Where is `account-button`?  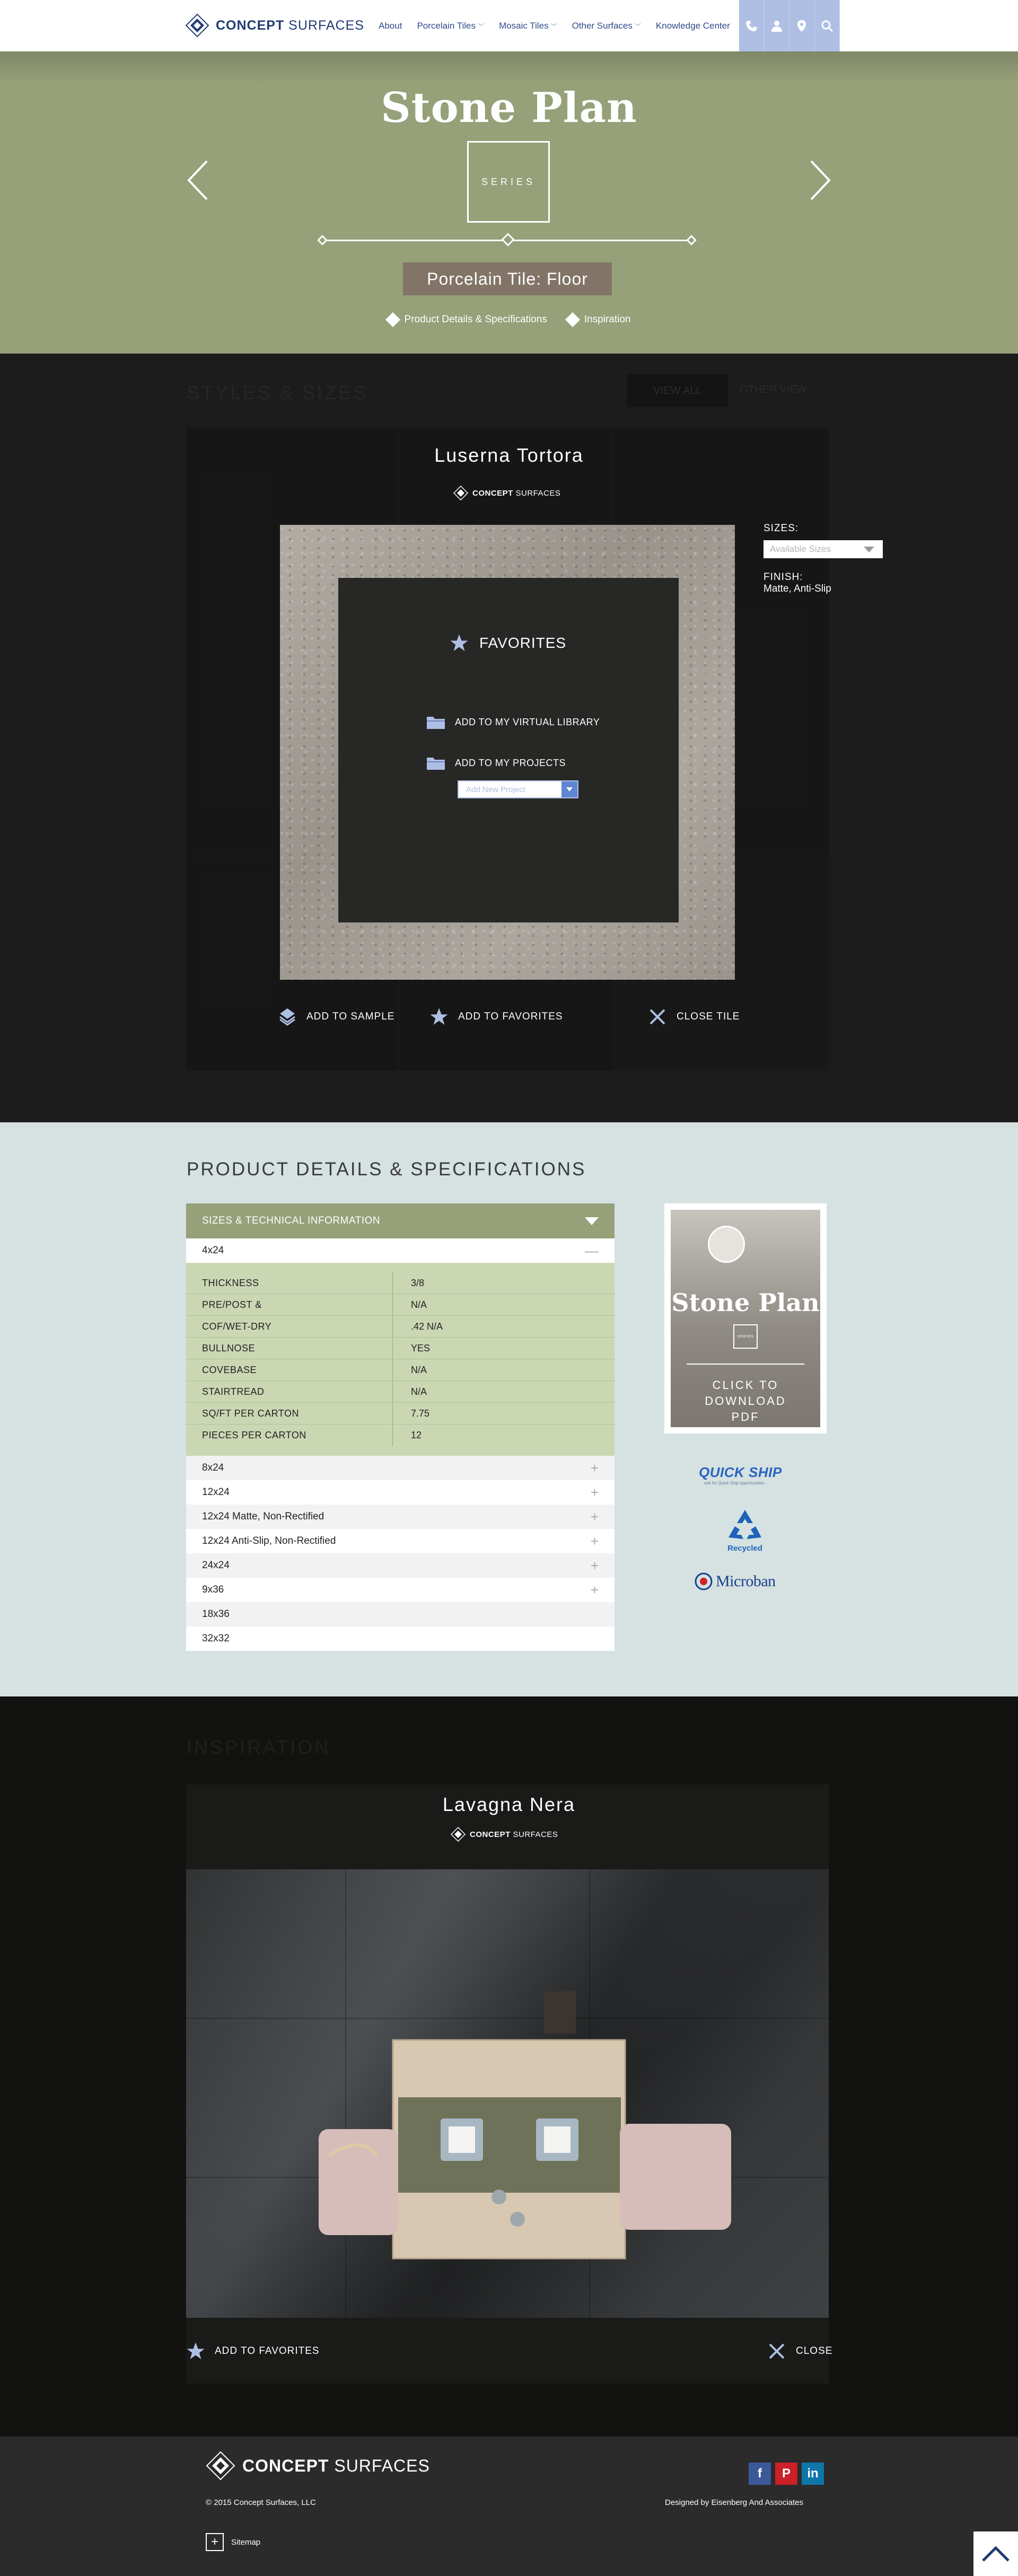 account-button is located at coordinates (776, 25).